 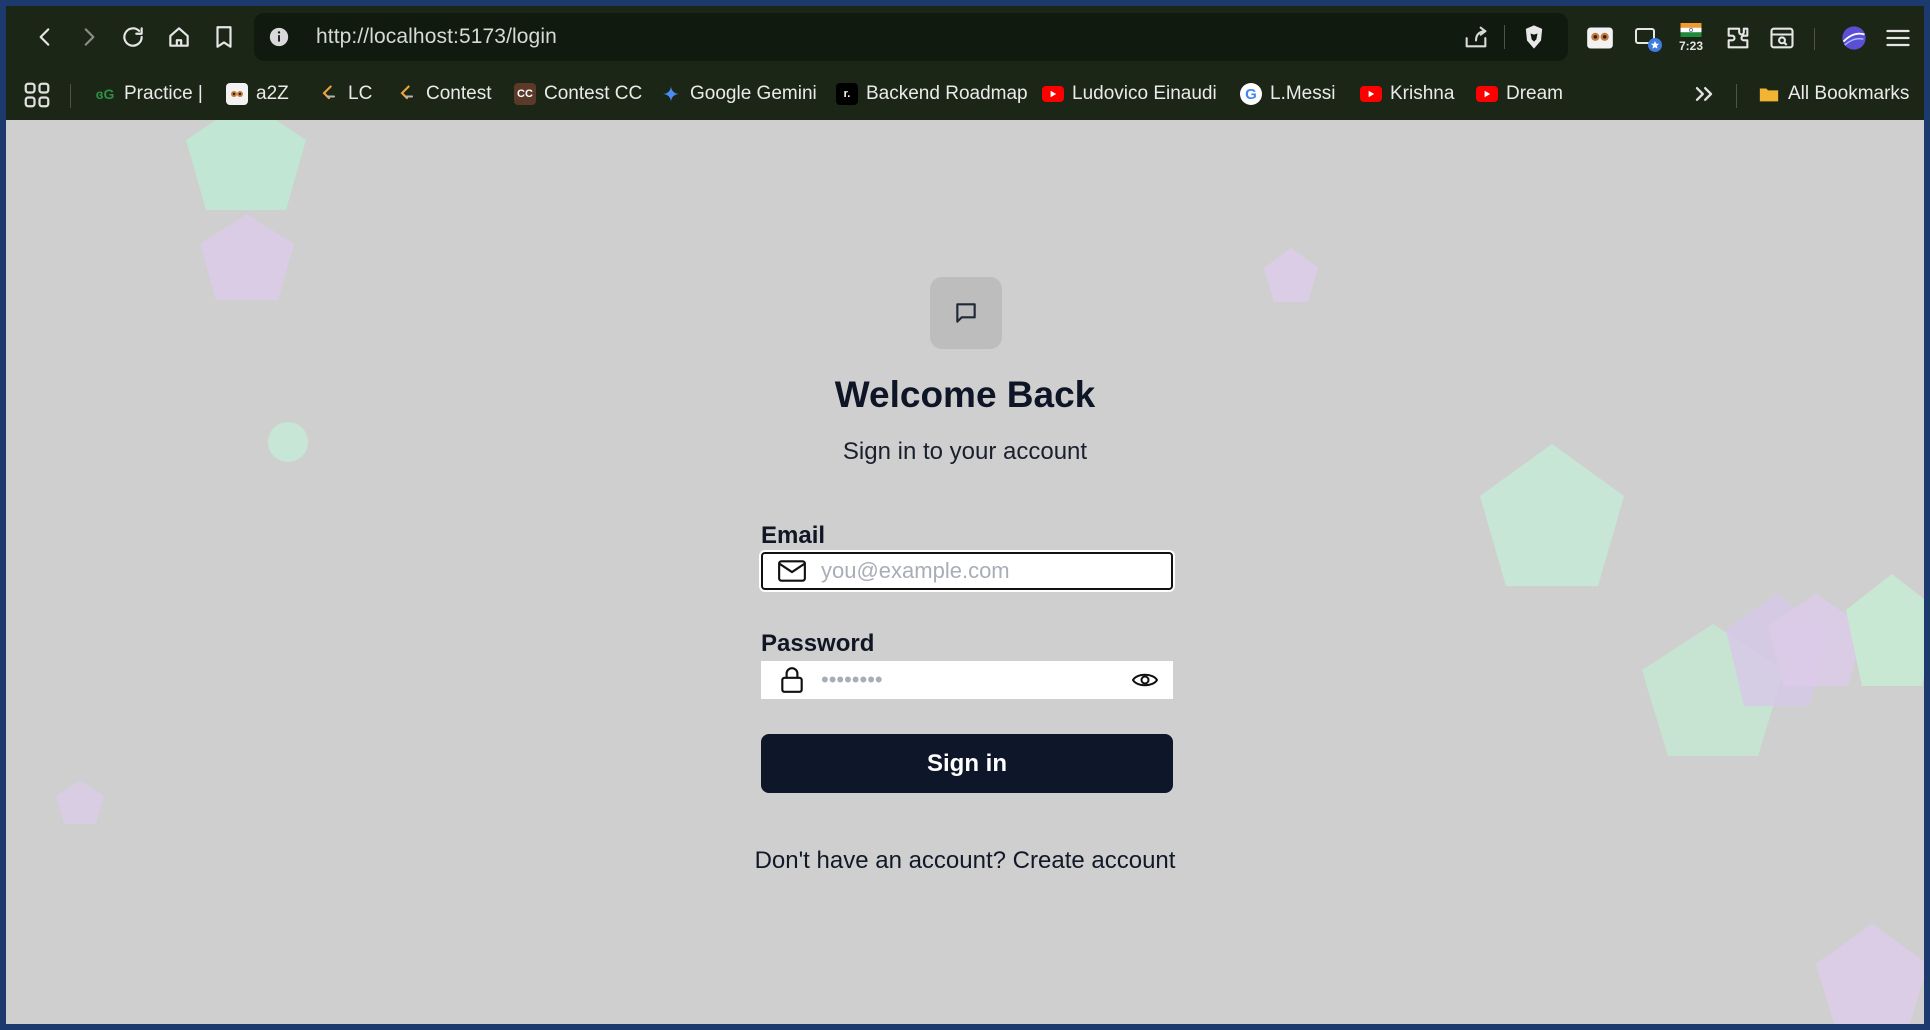 What do you see at coordinates (1898, 38) in the screenshot?
I see `menu-icon` at bounding box center [1898, 38].